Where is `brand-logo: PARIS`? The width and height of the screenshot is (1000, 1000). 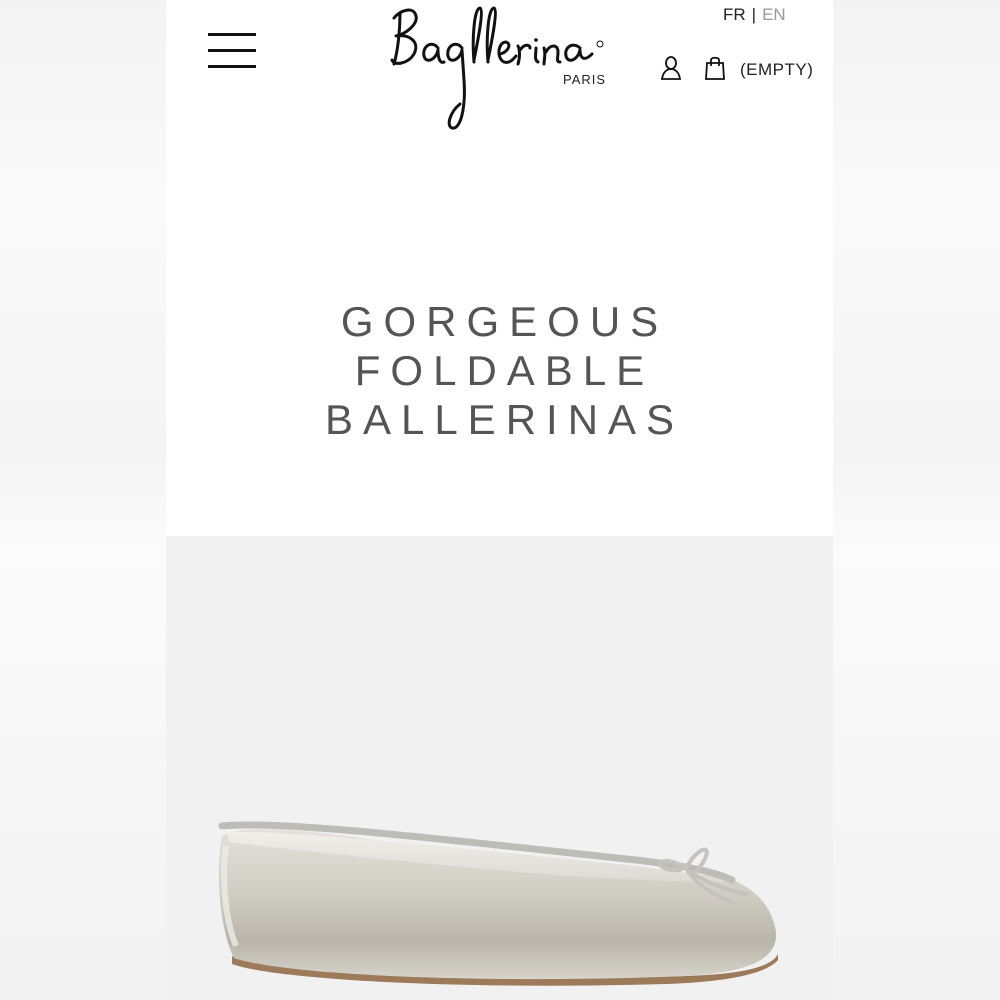 brand-logo: PARIS is located at coordinates (500, 67).